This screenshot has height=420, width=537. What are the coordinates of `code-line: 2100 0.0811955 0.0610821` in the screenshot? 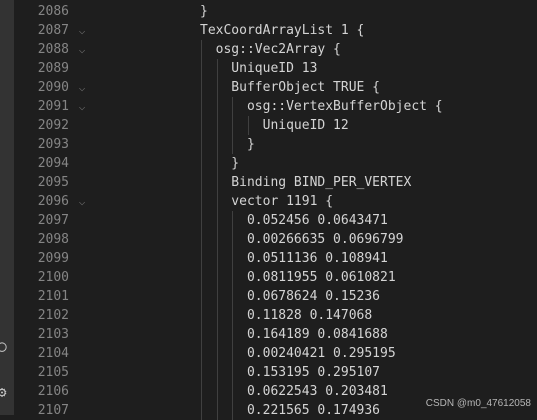 It's located at (275, 277).